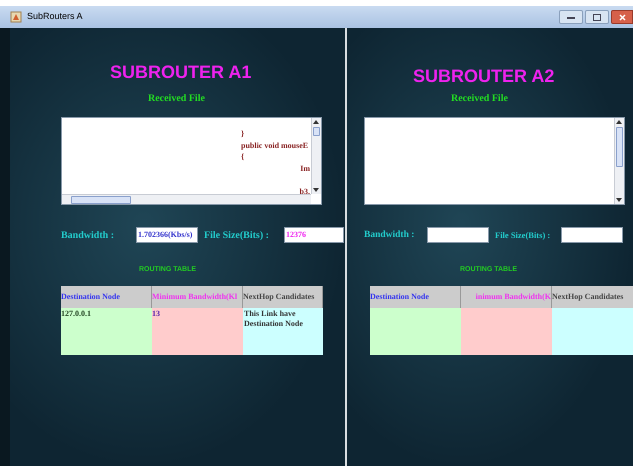 This screenshot has height=466, width=633. What do you see at coordinates (305, 168) in the screenshot?
I see `code-line: Im` at bounding box center [305, 168].